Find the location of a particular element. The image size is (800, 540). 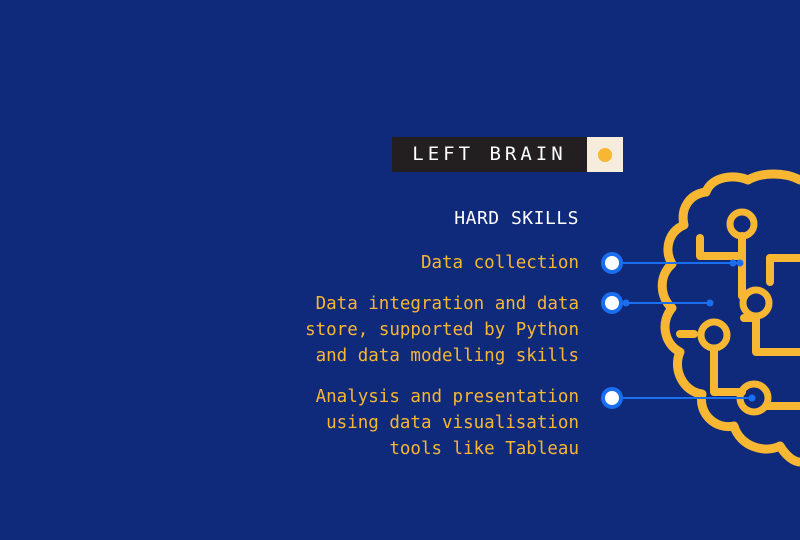

badge-dot-container is located at coordinates (605, 154).